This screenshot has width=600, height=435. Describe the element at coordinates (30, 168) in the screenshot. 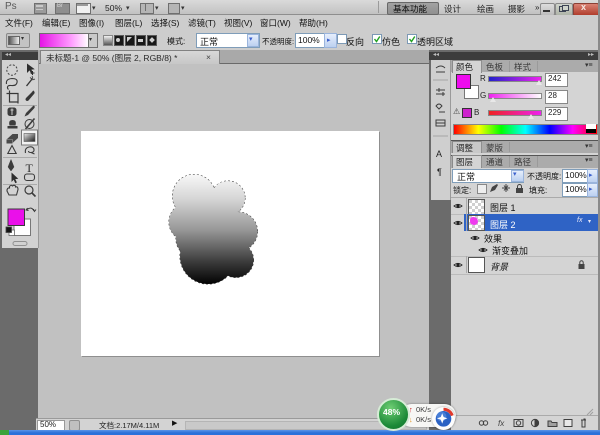

I see `svg-text: T` at that location.